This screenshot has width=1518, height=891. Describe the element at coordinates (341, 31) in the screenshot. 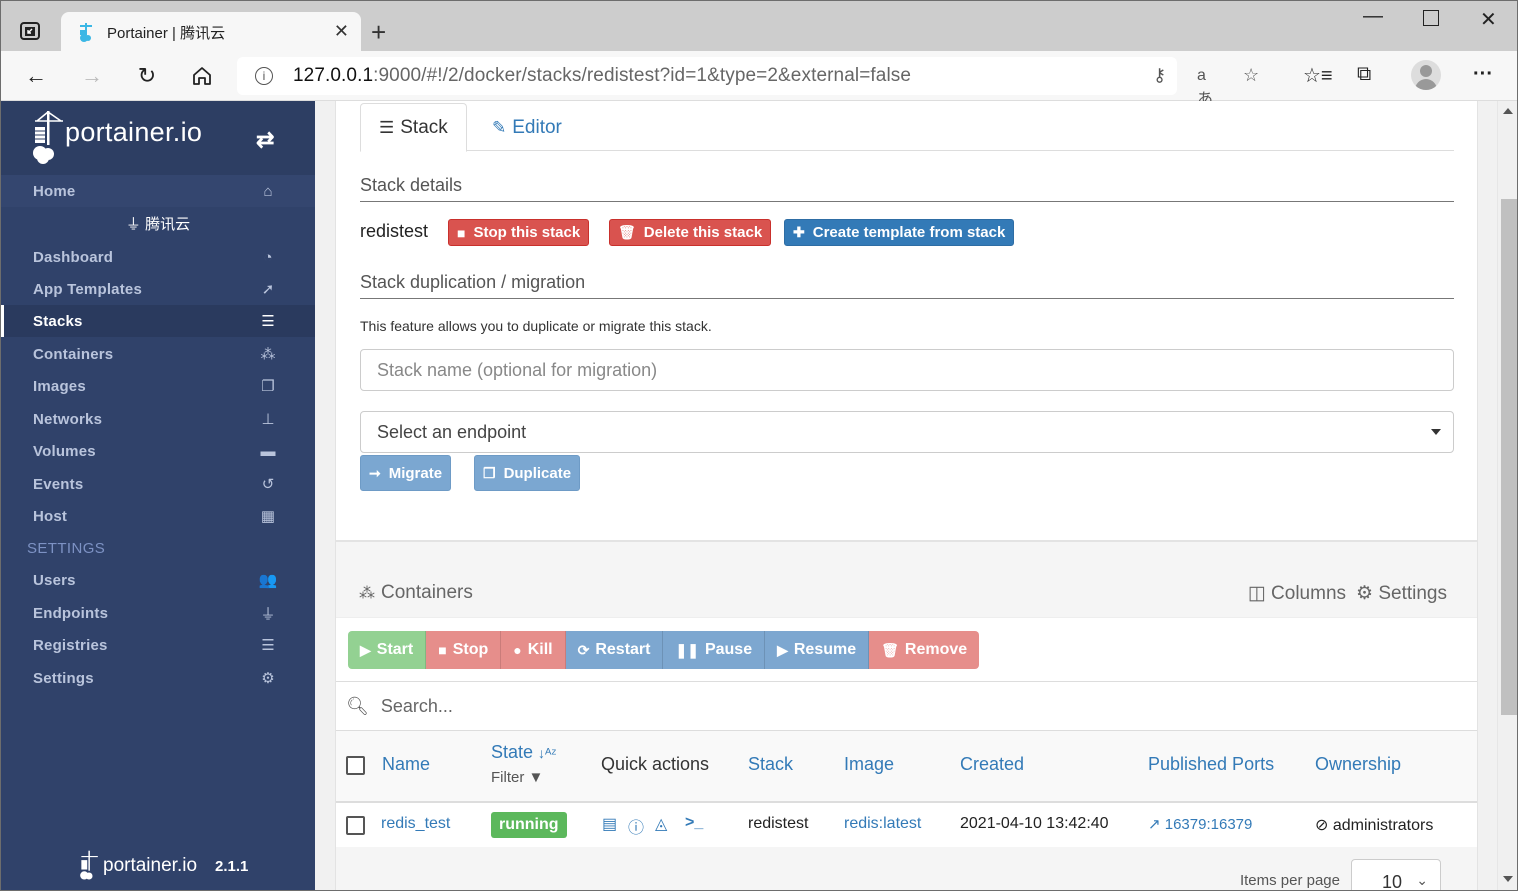

I see `close-tab-icon: ✕` at that location.